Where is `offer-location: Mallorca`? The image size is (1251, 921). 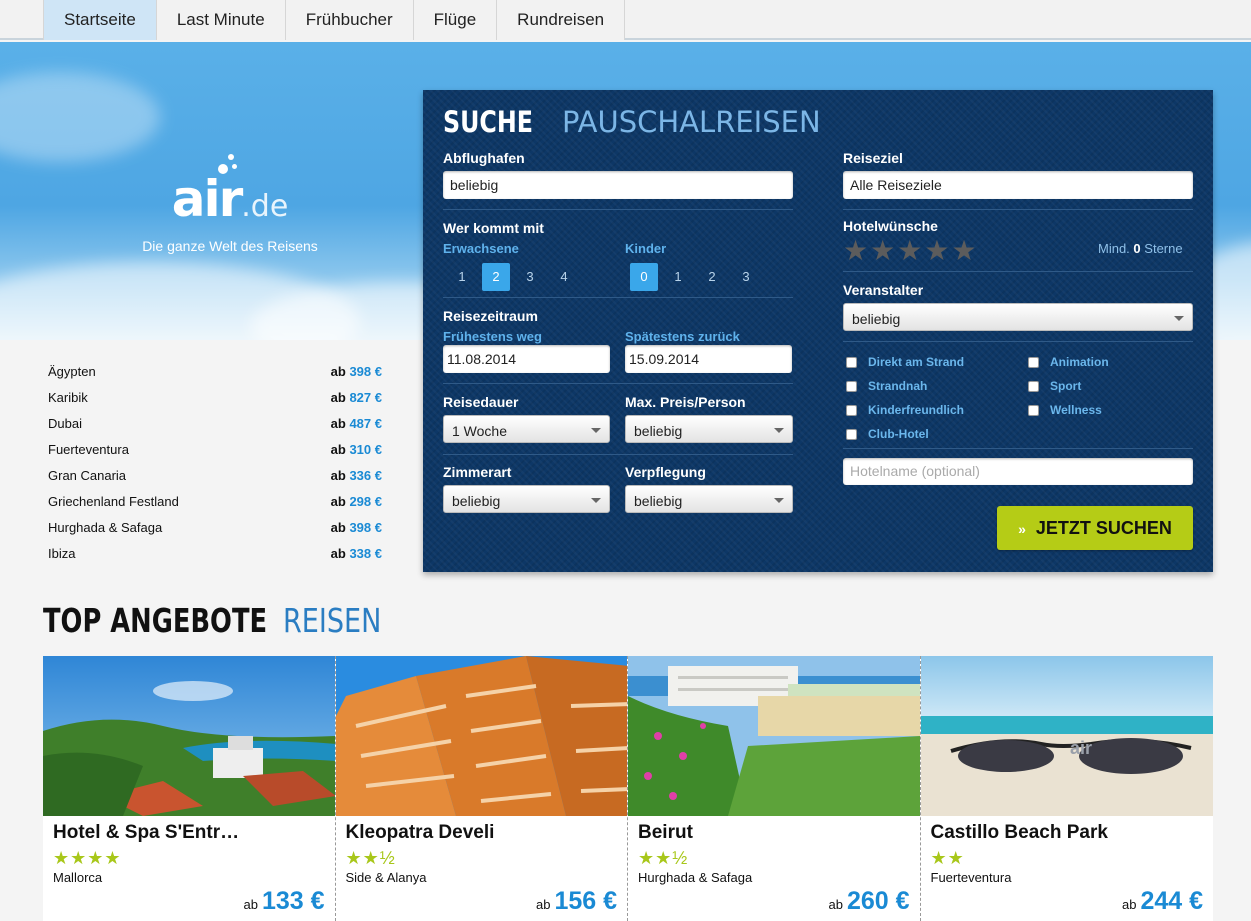 offer-location: Mallorca is located at coordinates (78, 877).